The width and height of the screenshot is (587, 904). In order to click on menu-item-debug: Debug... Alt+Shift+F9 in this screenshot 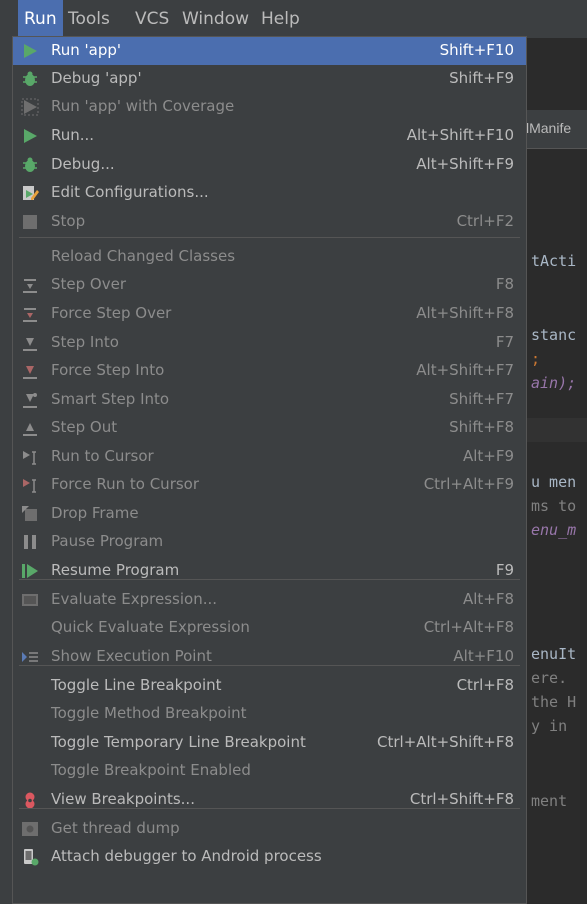, I will do `click(269, 165)`.